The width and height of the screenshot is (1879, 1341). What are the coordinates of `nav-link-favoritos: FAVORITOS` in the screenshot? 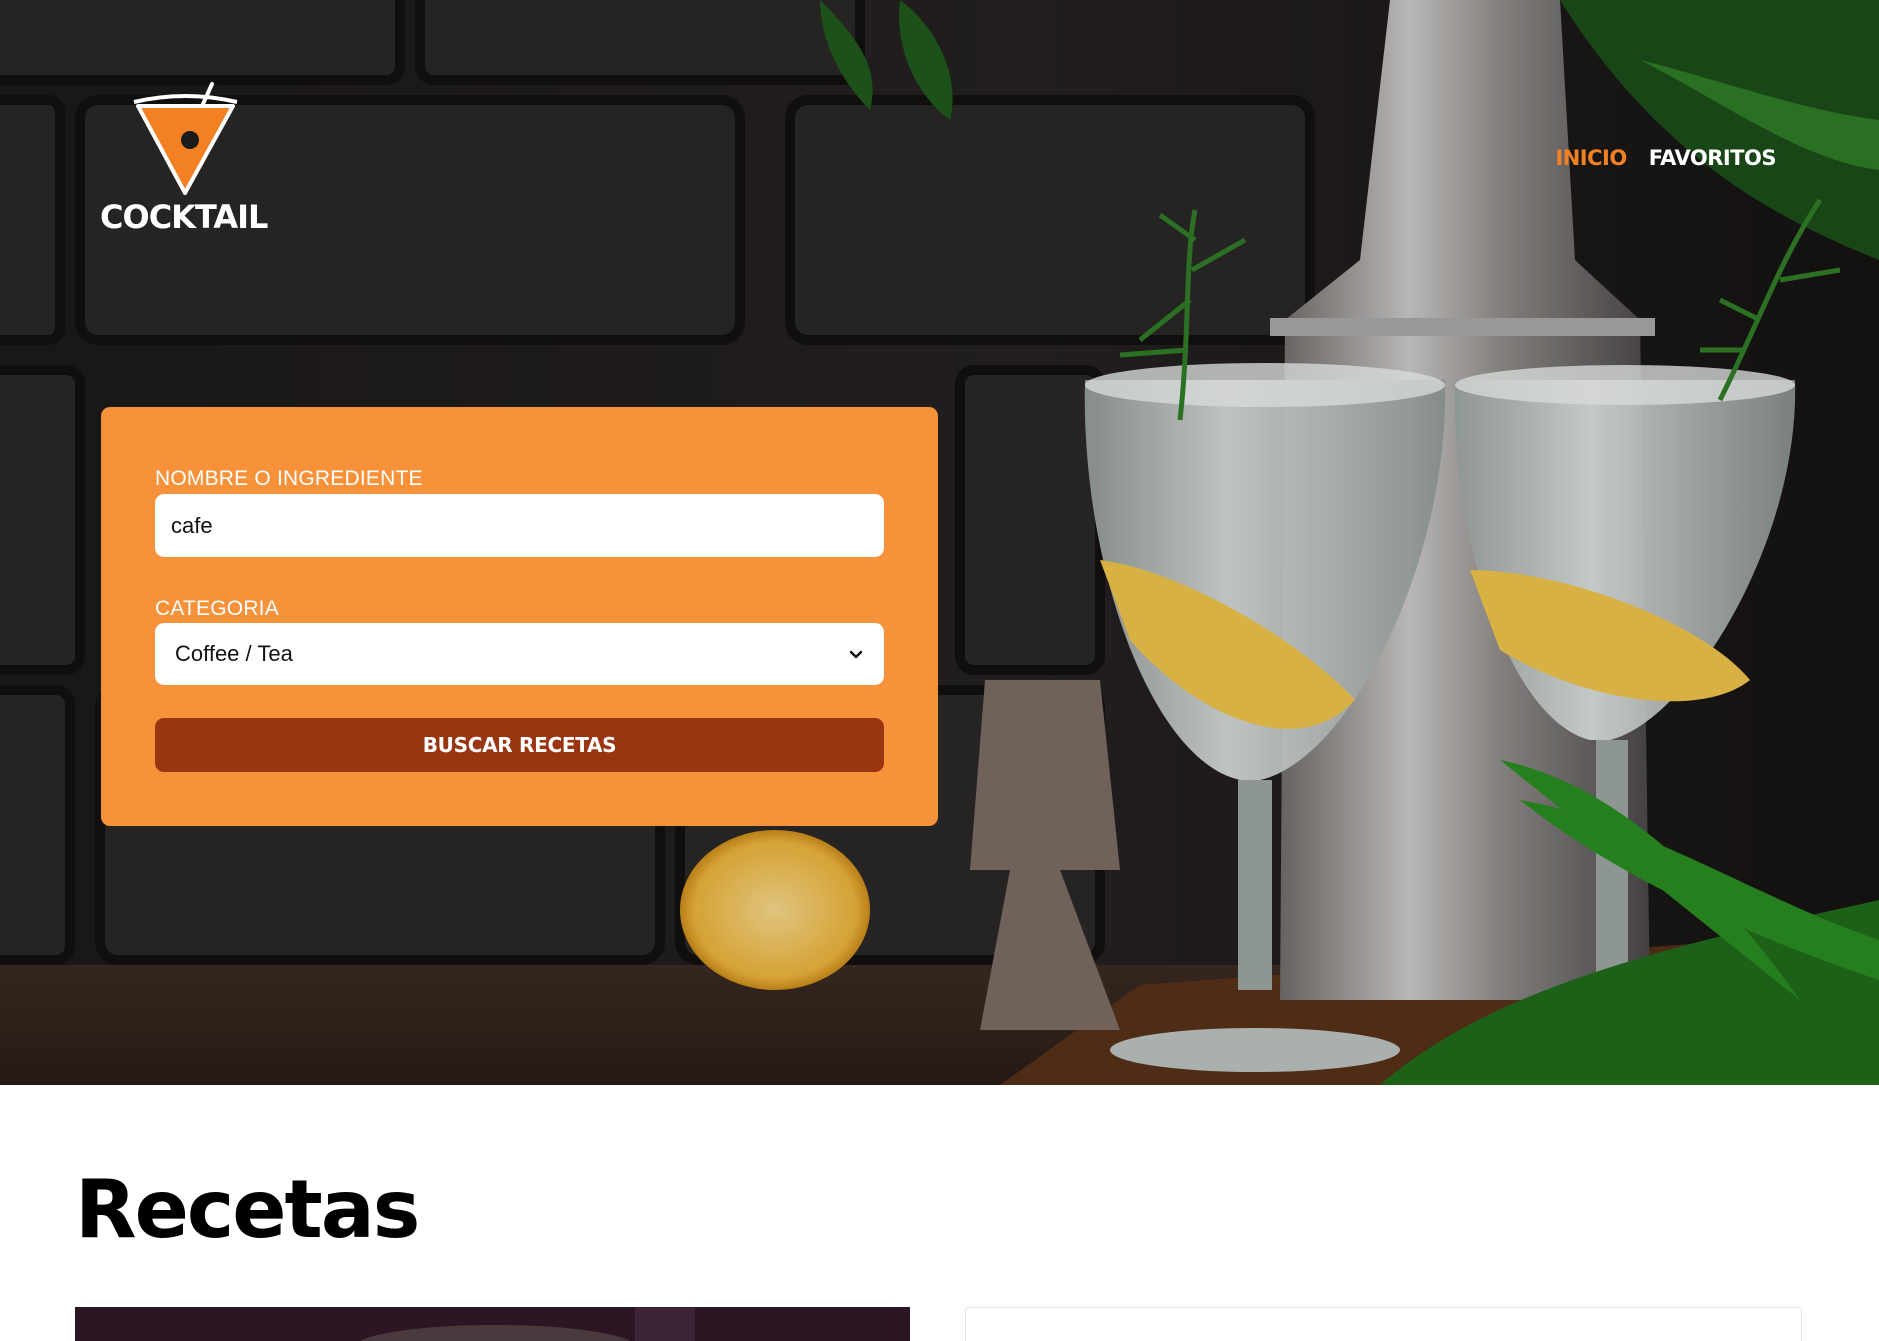 It's located at (1713, 158).